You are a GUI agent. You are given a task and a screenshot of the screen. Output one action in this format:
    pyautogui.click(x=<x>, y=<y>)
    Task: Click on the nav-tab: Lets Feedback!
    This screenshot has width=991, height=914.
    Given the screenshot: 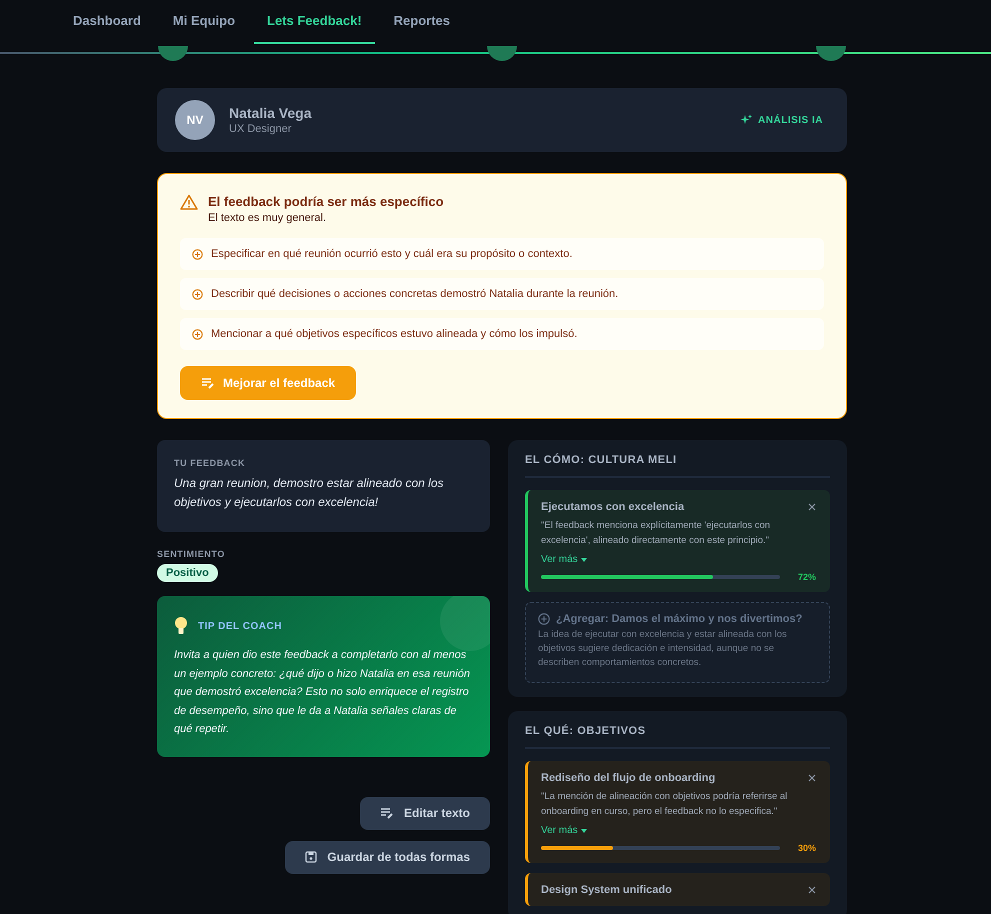 What is the action you would take?
    pyautogui.click(x=314, y=28)
    